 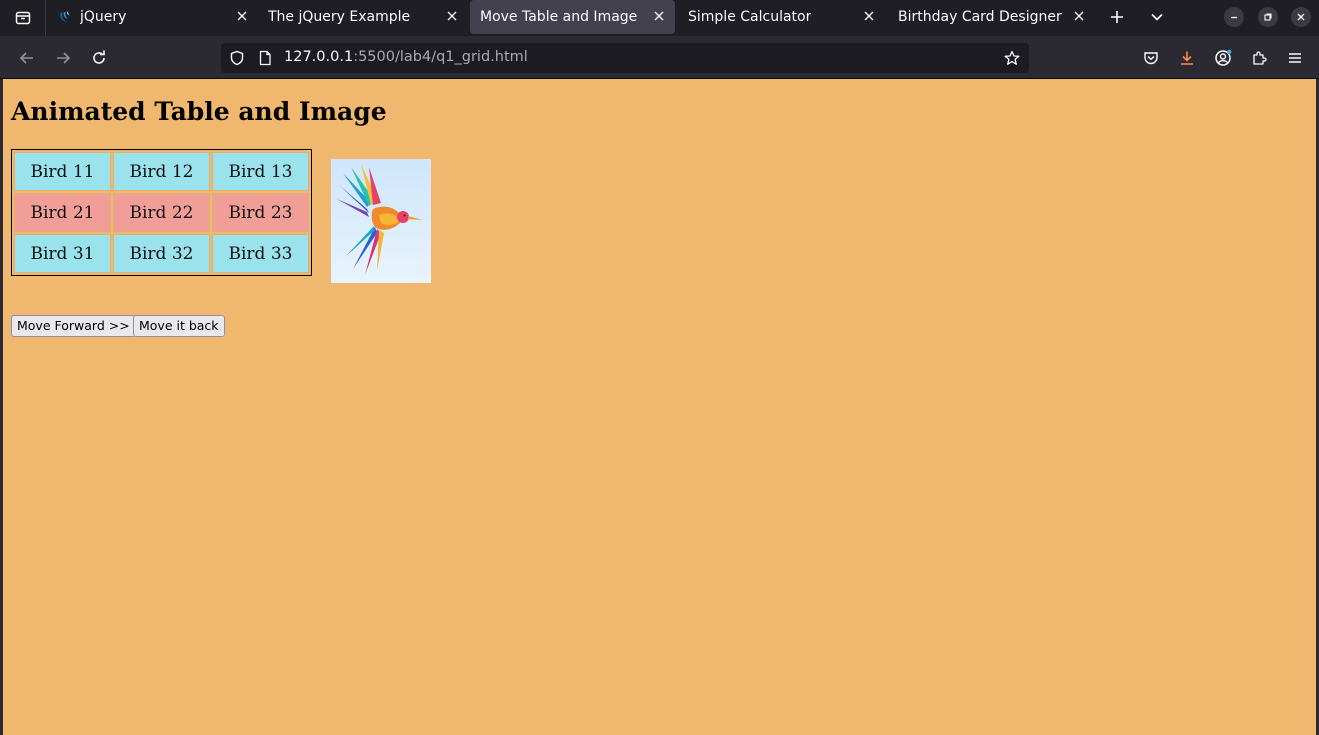 I want to click on back-button, so click(x=27, y=58).